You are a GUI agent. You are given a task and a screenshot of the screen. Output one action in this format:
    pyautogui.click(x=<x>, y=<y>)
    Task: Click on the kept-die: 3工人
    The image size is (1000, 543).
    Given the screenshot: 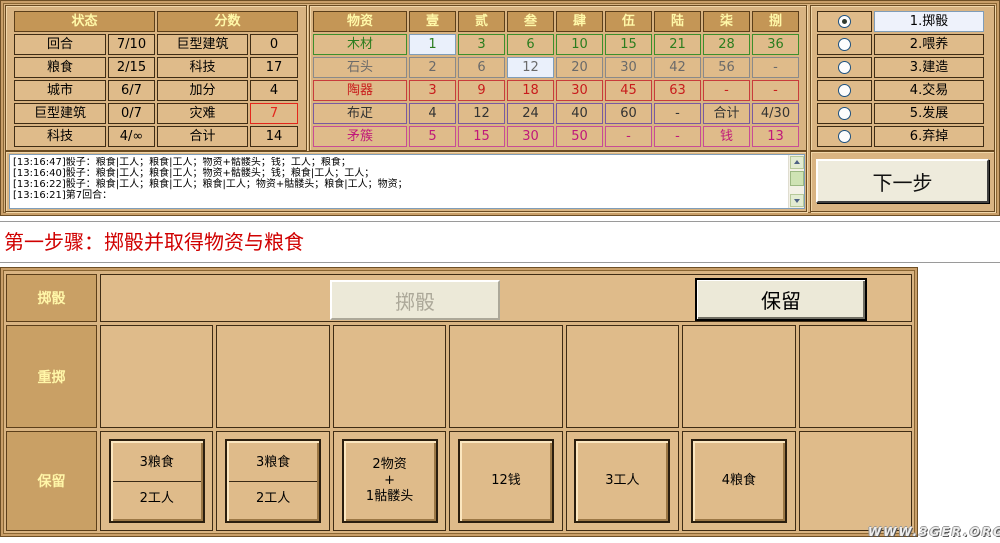 What is the action you would take?
    pyautogui.click(x=622, y=481)
    